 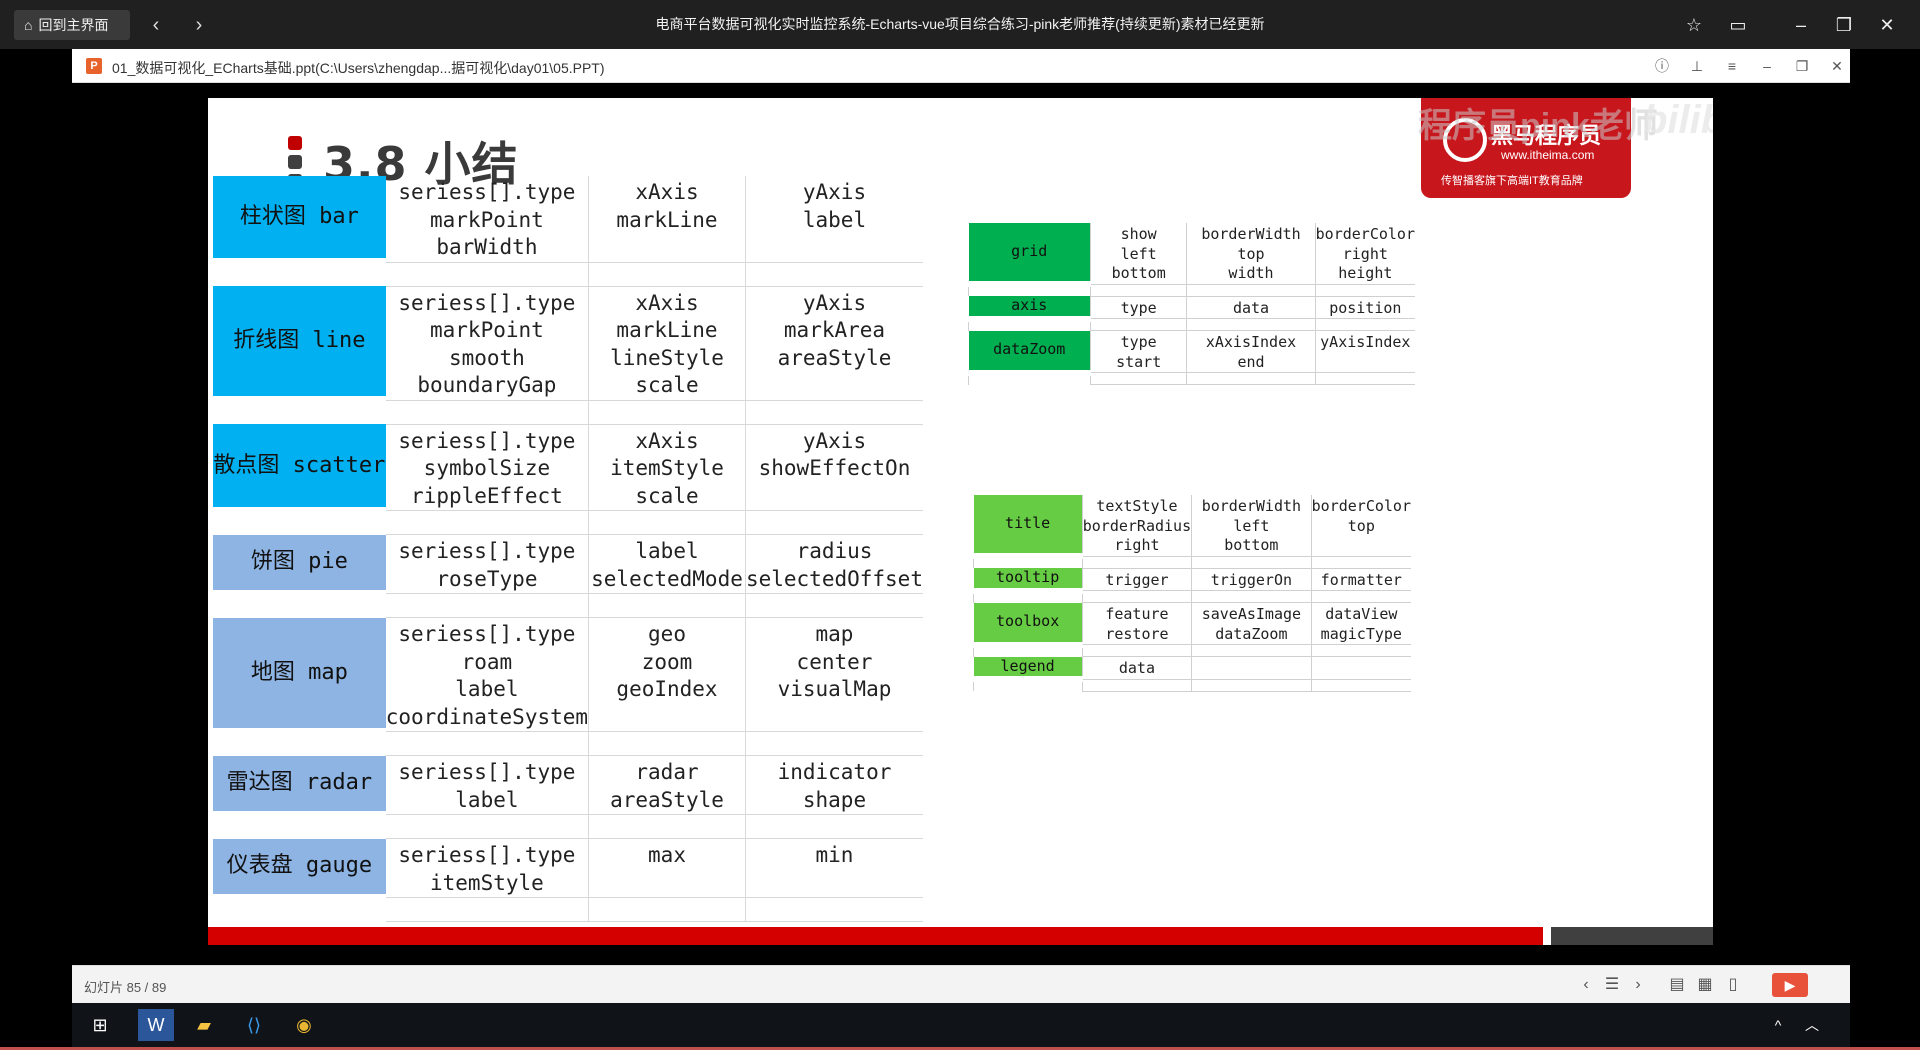 I want to click on property-item: roseType, so click(x=487, y=578).